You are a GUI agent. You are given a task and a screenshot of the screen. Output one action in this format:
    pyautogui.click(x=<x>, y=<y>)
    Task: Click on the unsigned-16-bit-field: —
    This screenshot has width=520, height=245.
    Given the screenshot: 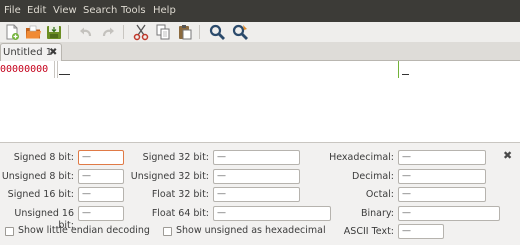 What is the action you would take?
    pyautogui.click(x=101, y=213)
    